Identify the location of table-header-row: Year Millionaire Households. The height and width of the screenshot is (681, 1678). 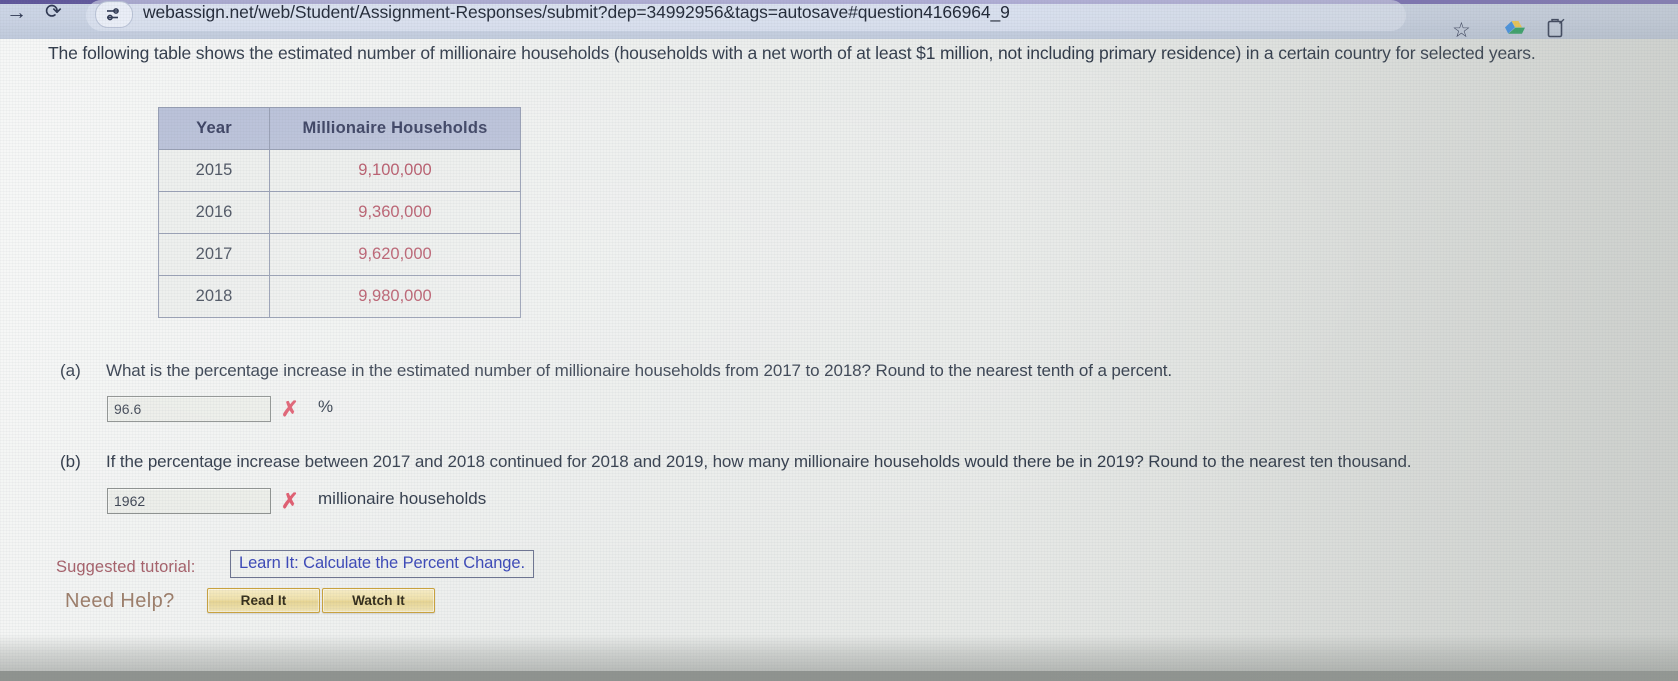
(339, 128).